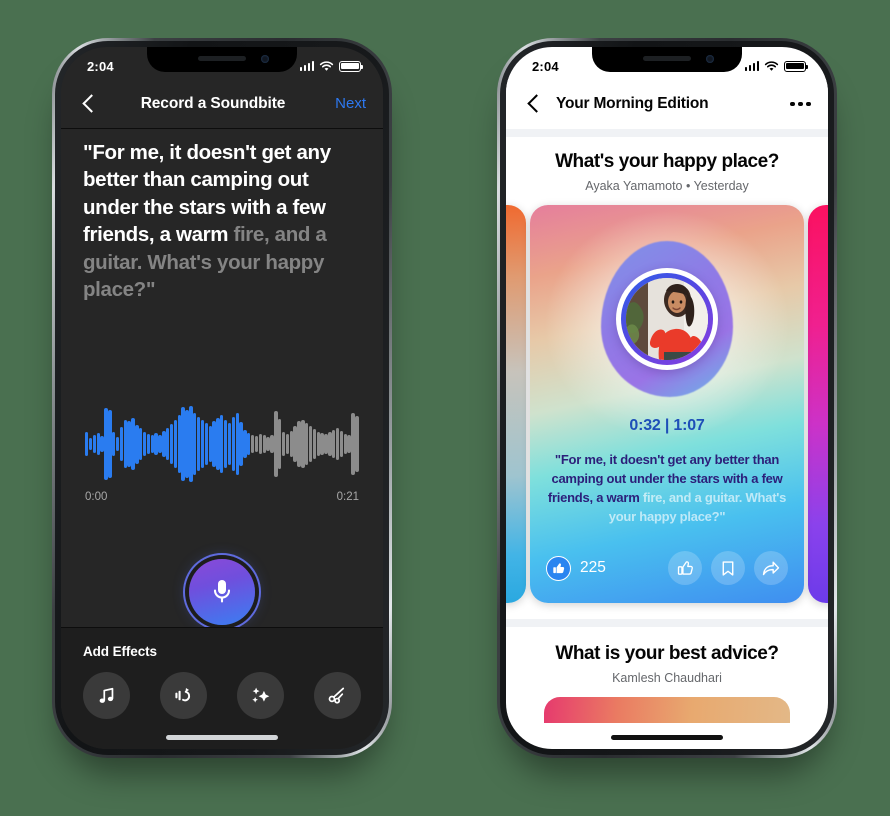 This screenshot has width=890, height=816. I want to click on sound-effect-icon, so click(183, 695).